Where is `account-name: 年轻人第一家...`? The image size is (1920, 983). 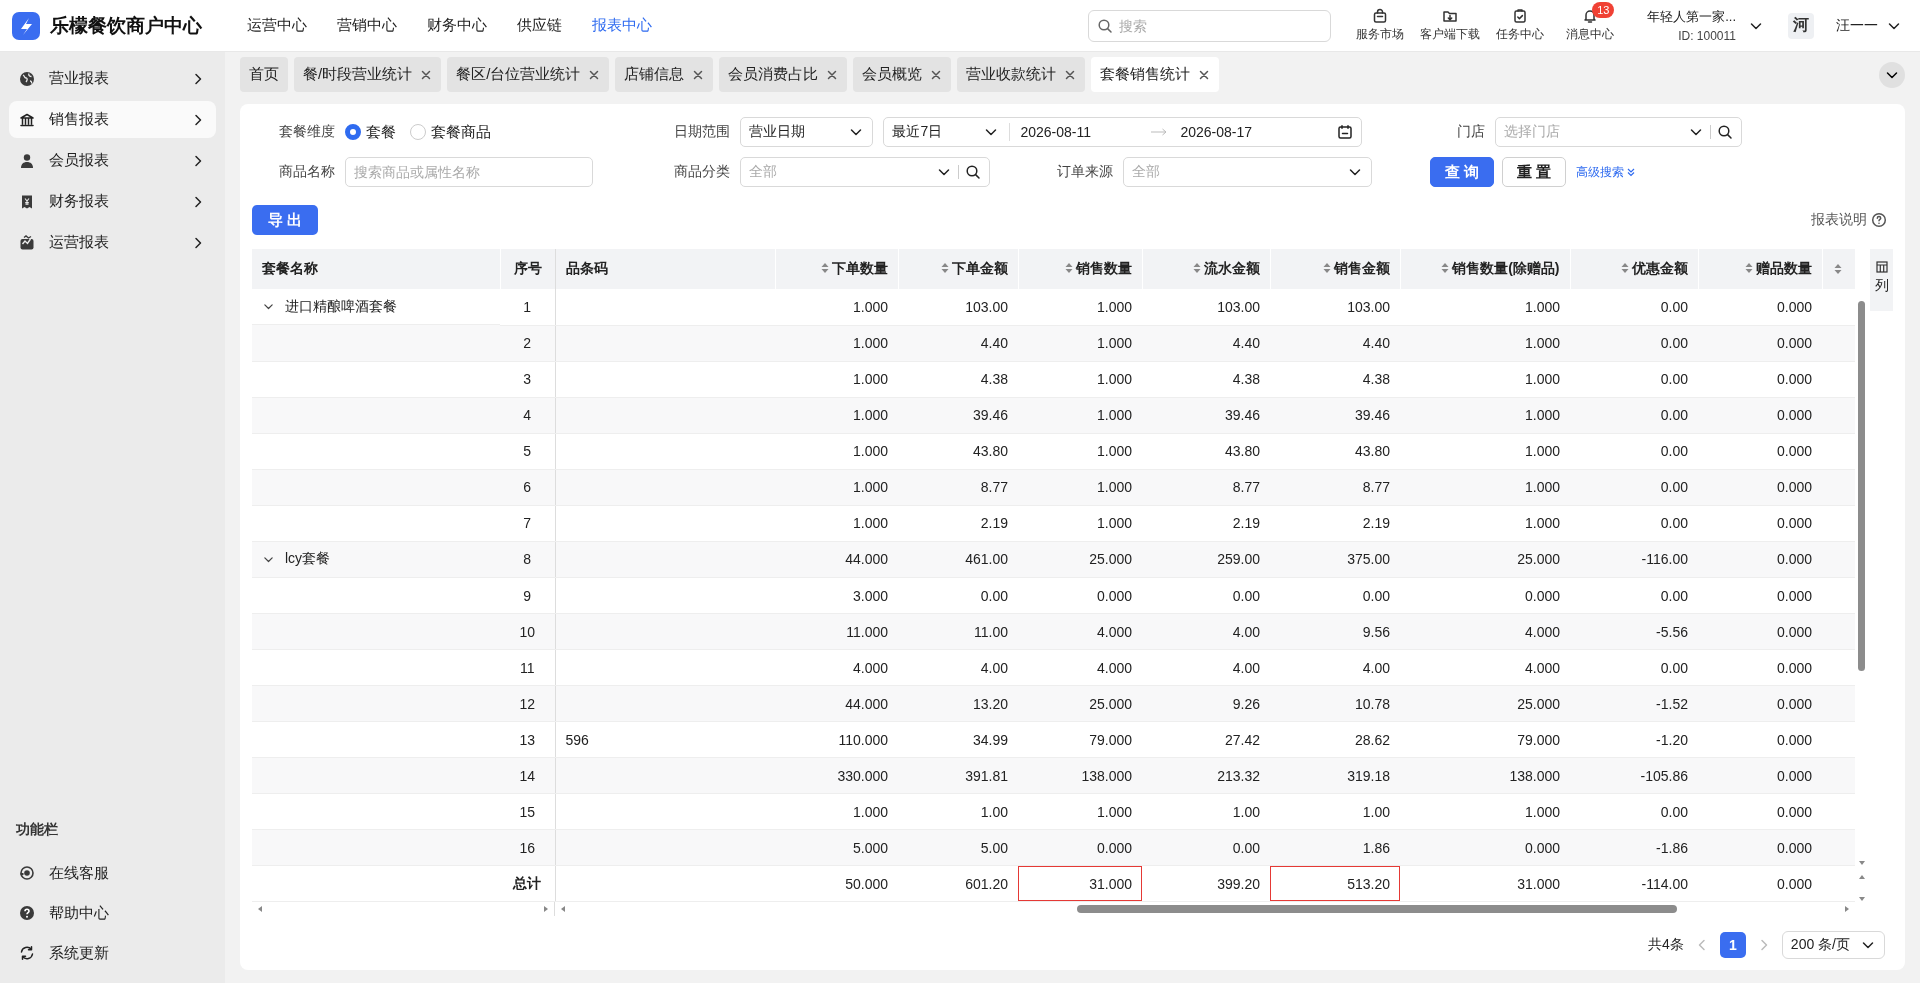
account-name: 年轻人第一家... is located at coordinates (1691, 17).